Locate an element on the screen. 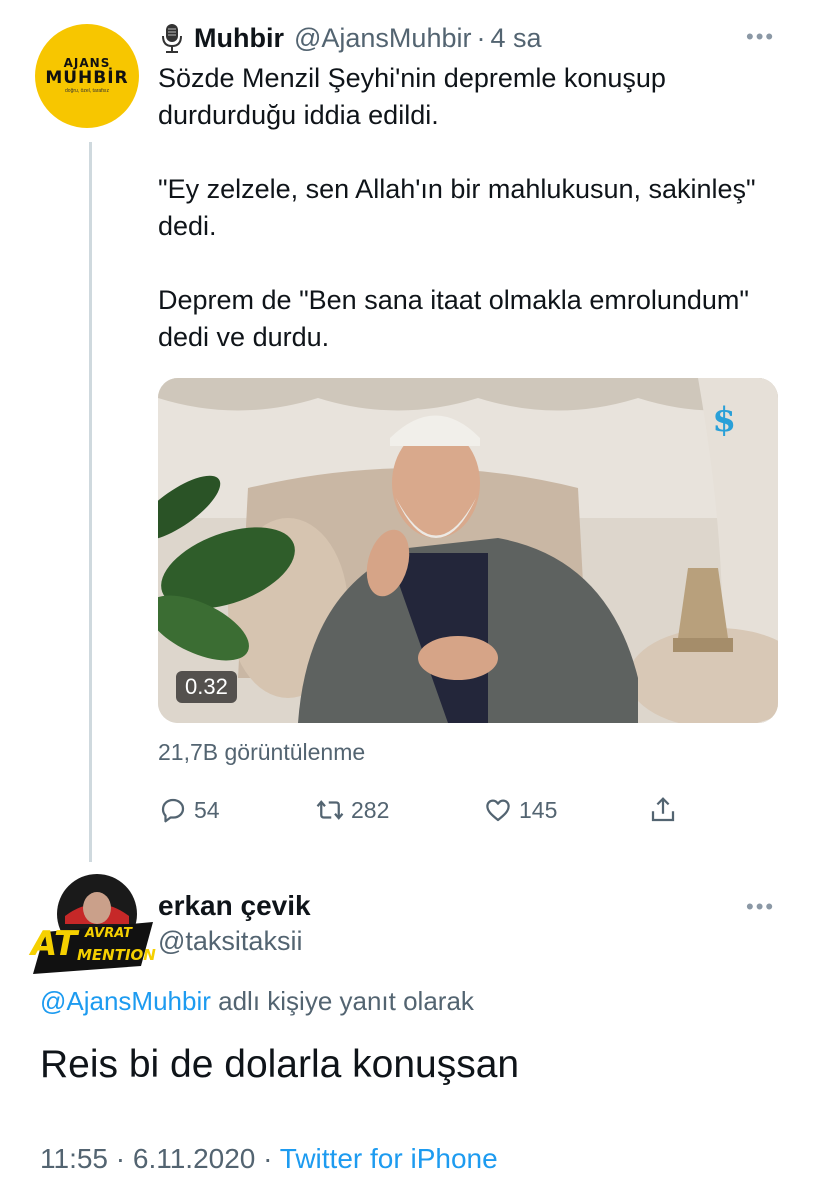 The height and width of the screenshot is (1200, 817). avatar: AJANS MUHBİR doğru, özel, tarafsız is located at coordinates (87, 76).